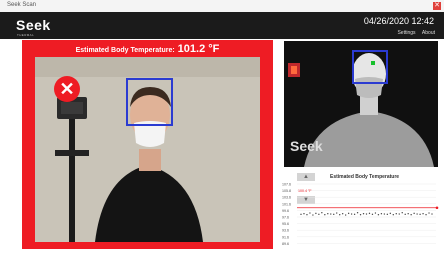 This screenshot has width=444, height=257. Describe the element at coordinates (398, 21) in the screenshot. I see `datetime-display: 04/26/2020 12:42` at that location.